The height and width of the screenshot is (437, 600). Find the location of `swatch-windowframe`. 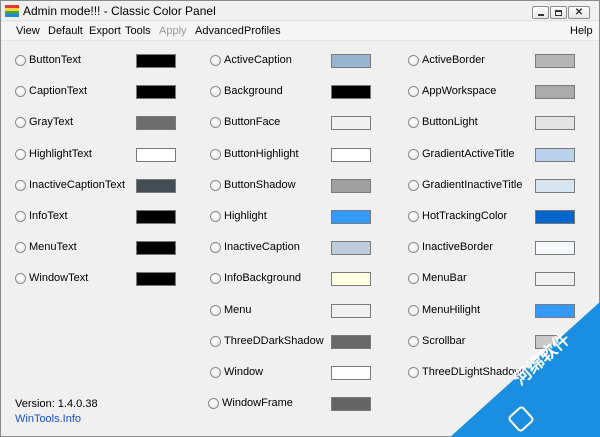

swatch-windowframe is located at coordinates (351, 404).